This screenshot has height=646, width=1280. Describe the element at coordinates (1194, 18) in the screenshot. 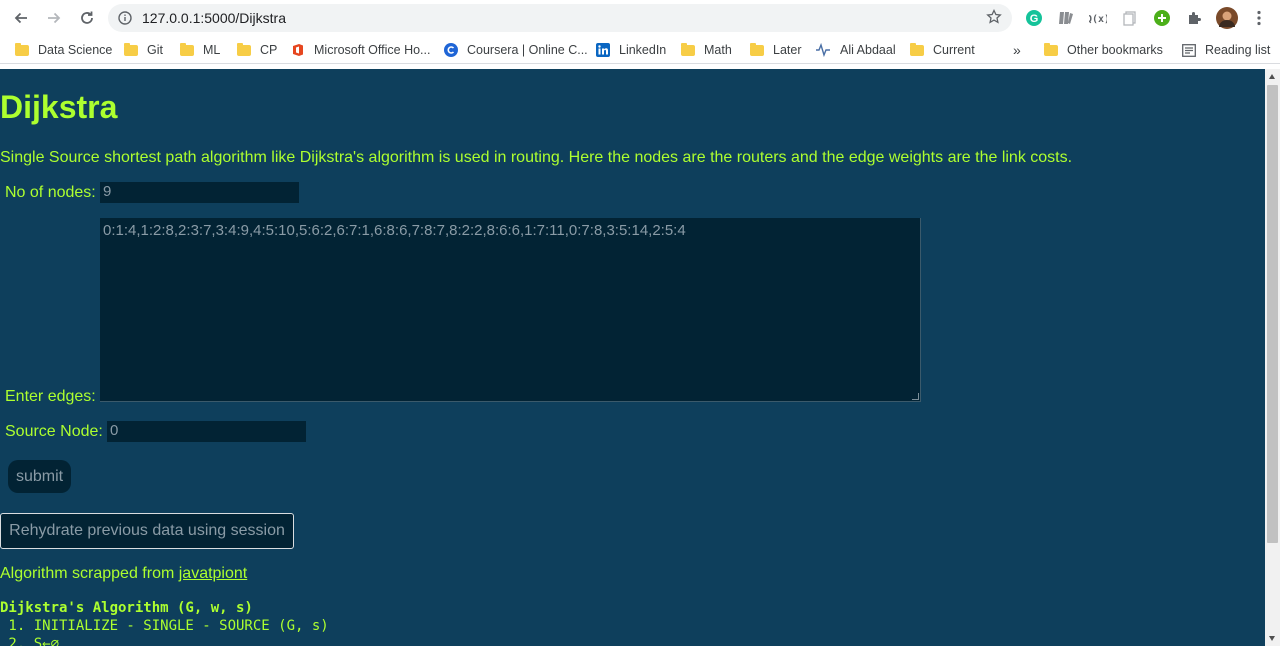

I see `extensions-puzzle-icon` at that location.